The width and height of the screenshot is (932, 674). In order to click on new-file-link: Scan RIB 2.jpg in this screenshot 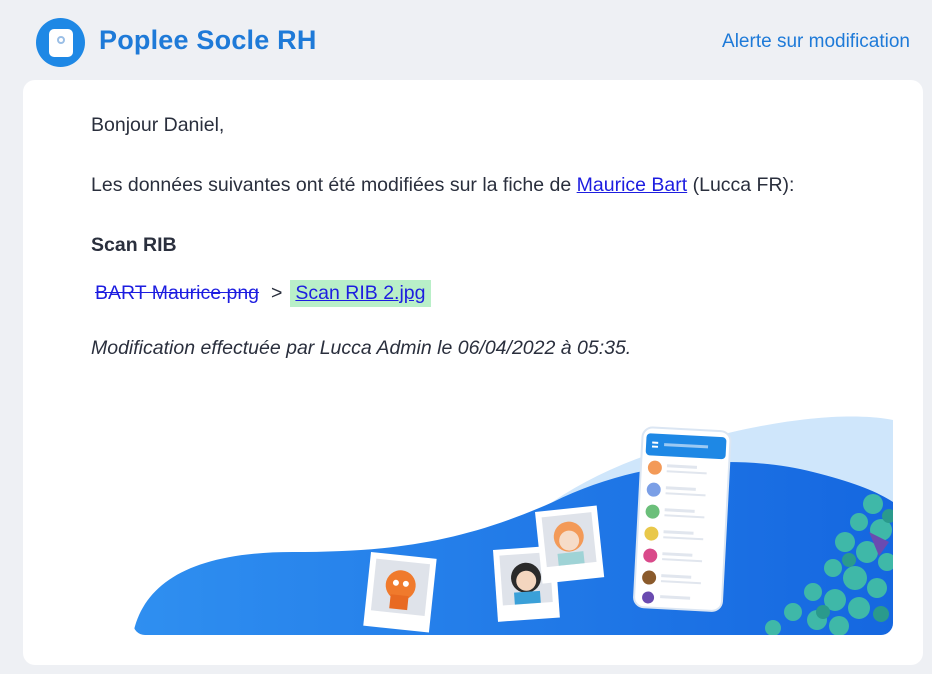, I will do `click(360, 293)`.